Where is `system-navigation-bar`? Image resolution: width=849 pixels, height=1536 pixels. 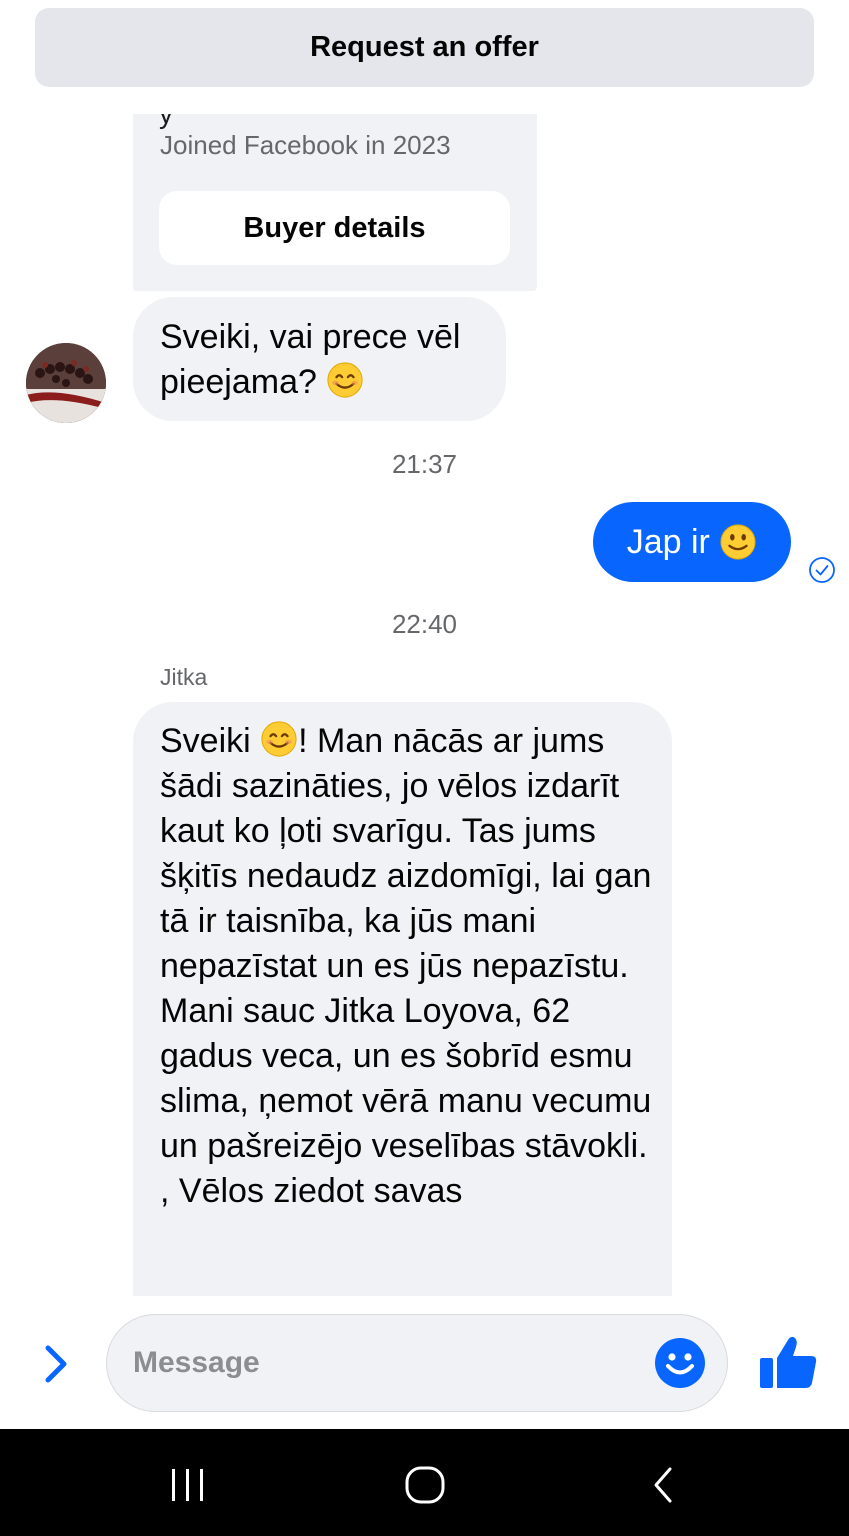
system-navigation-bar is located at coordinates (424, 1482).